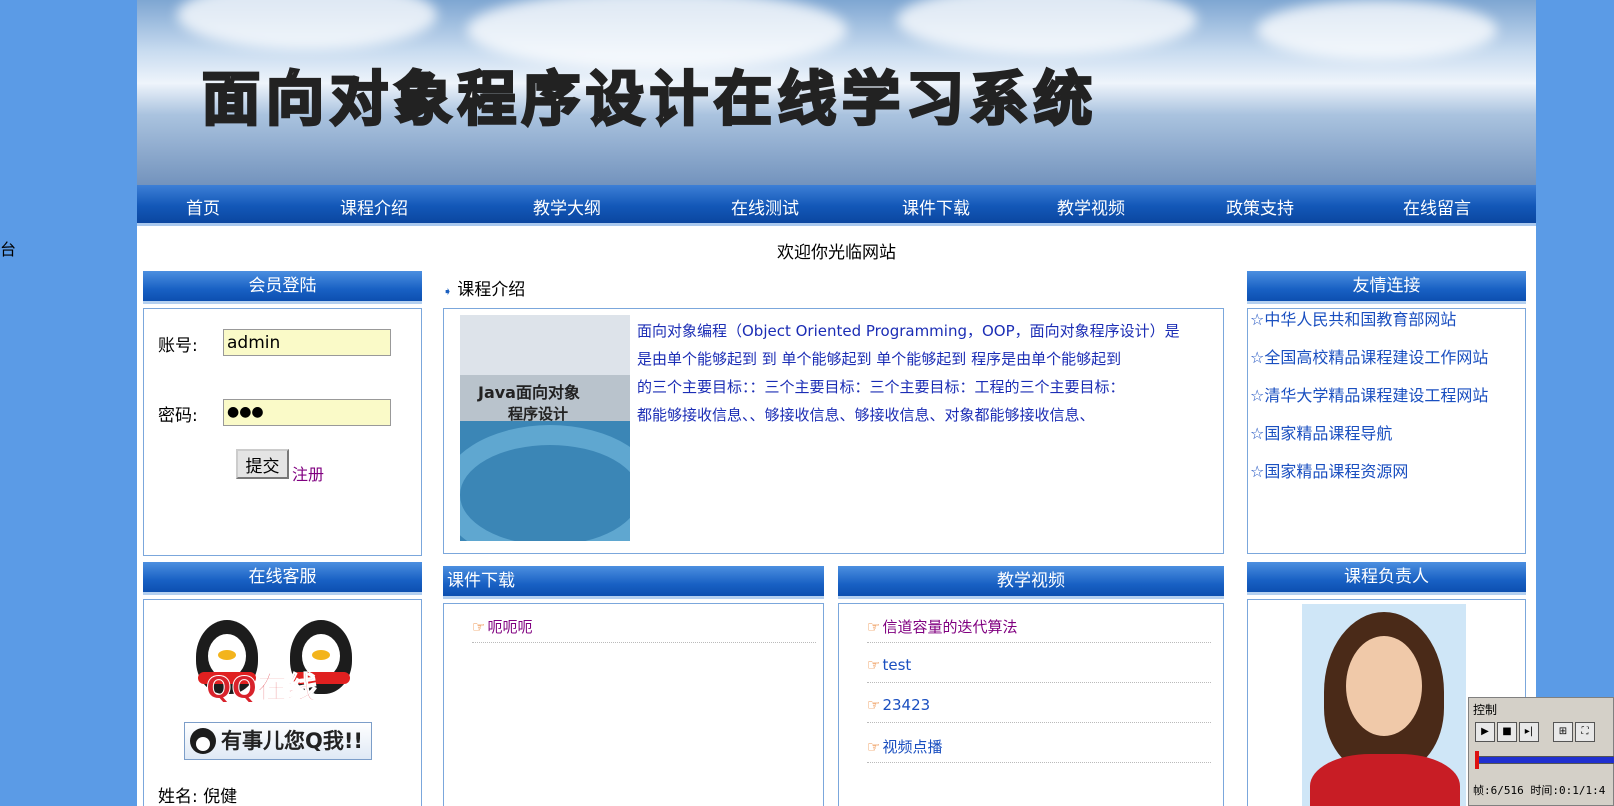  I want to click on account-input, so click(307, 342).